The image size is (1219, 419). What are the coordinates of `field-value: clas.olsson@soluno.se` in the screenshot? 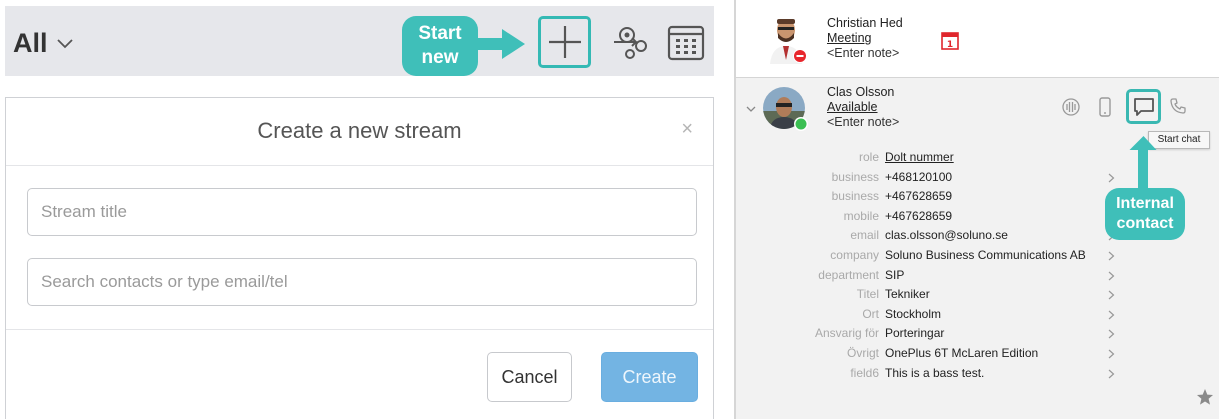 It's located at (946, 235).